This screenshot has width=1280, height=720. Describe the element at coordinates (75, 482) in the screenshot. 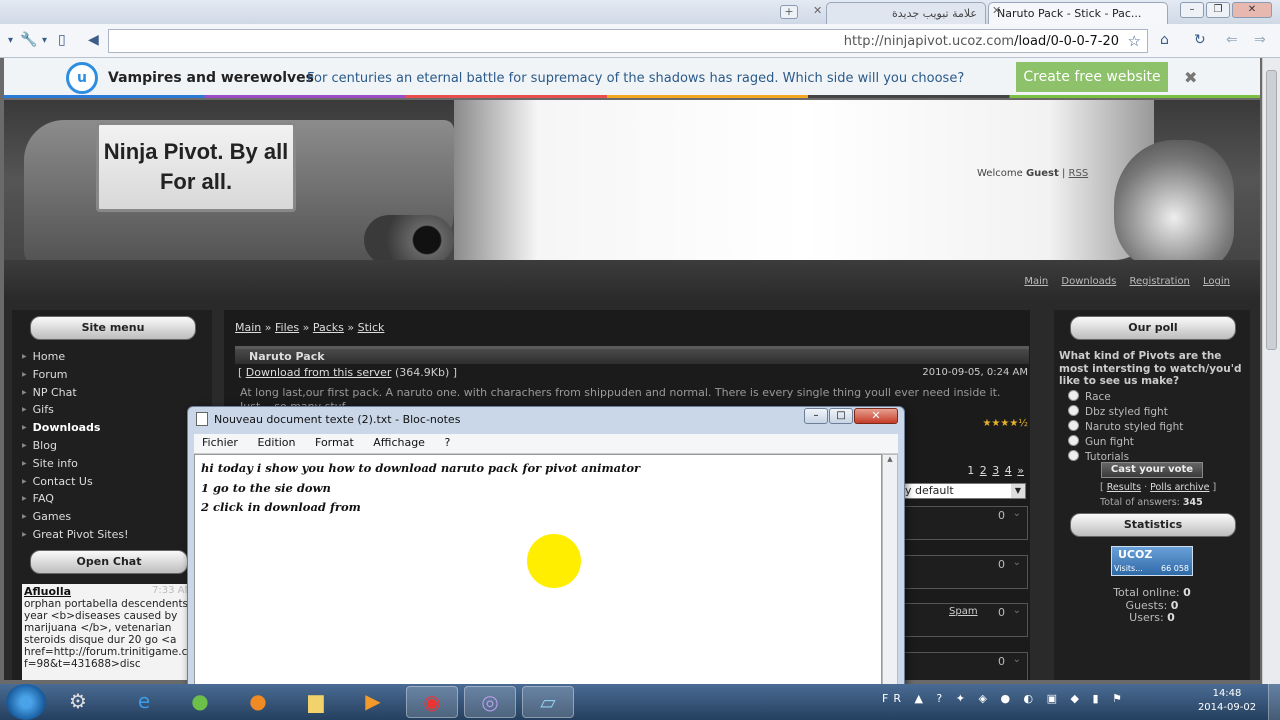

I see `menu-contact-us: Contact Us` at that location.